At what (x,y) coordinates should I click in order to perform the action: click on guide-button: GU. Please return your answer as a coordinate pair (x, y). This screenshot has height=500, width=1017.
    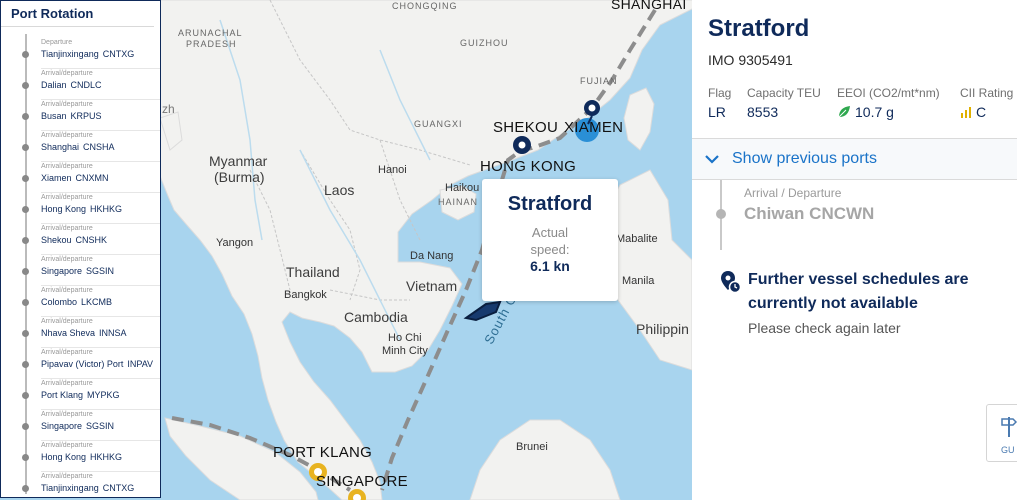
    Looking at the image, I should click on (1001, 433).